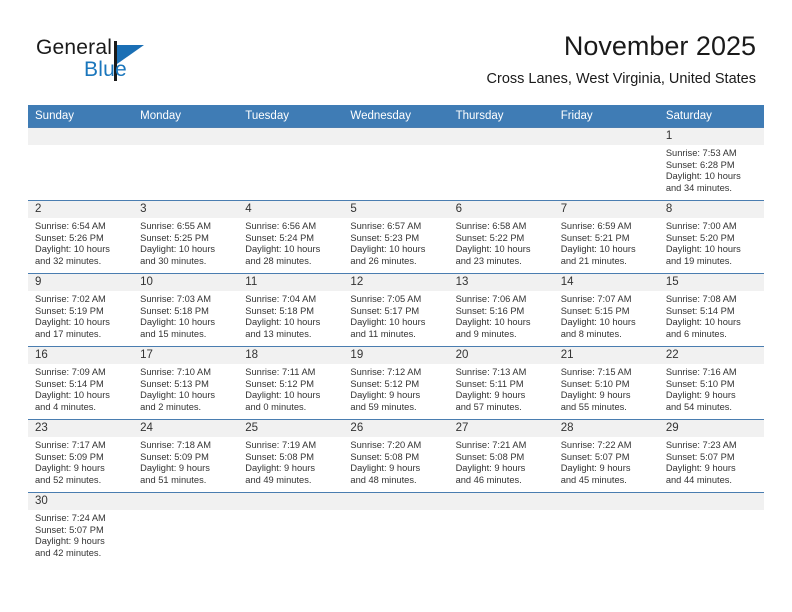  Describe the element at coordinates (69, 237) in the screenshot. I see `sunset-text: Sunset: 5:26 PM` at that location.